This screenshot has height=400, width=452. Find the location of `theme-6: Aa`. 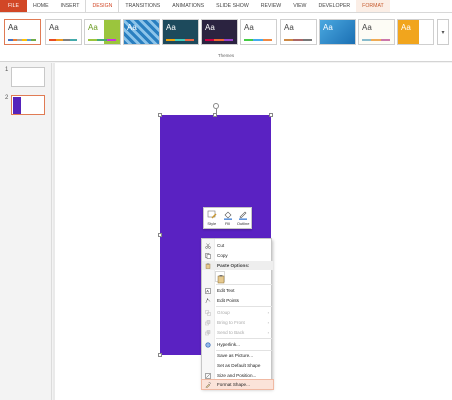

theme-6: Aa is located at coordinates (219, 32).